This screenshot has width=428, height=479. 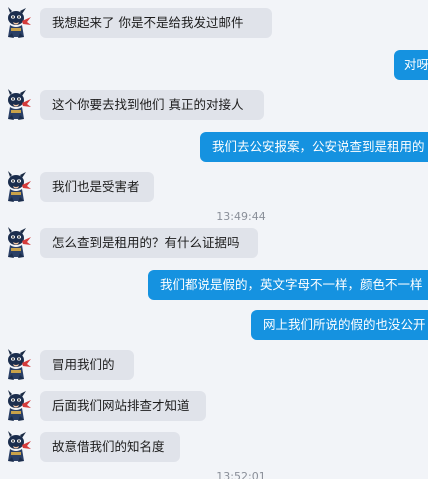 I want to click on timestamp: 13:52:01, so click(x=241, y=474).